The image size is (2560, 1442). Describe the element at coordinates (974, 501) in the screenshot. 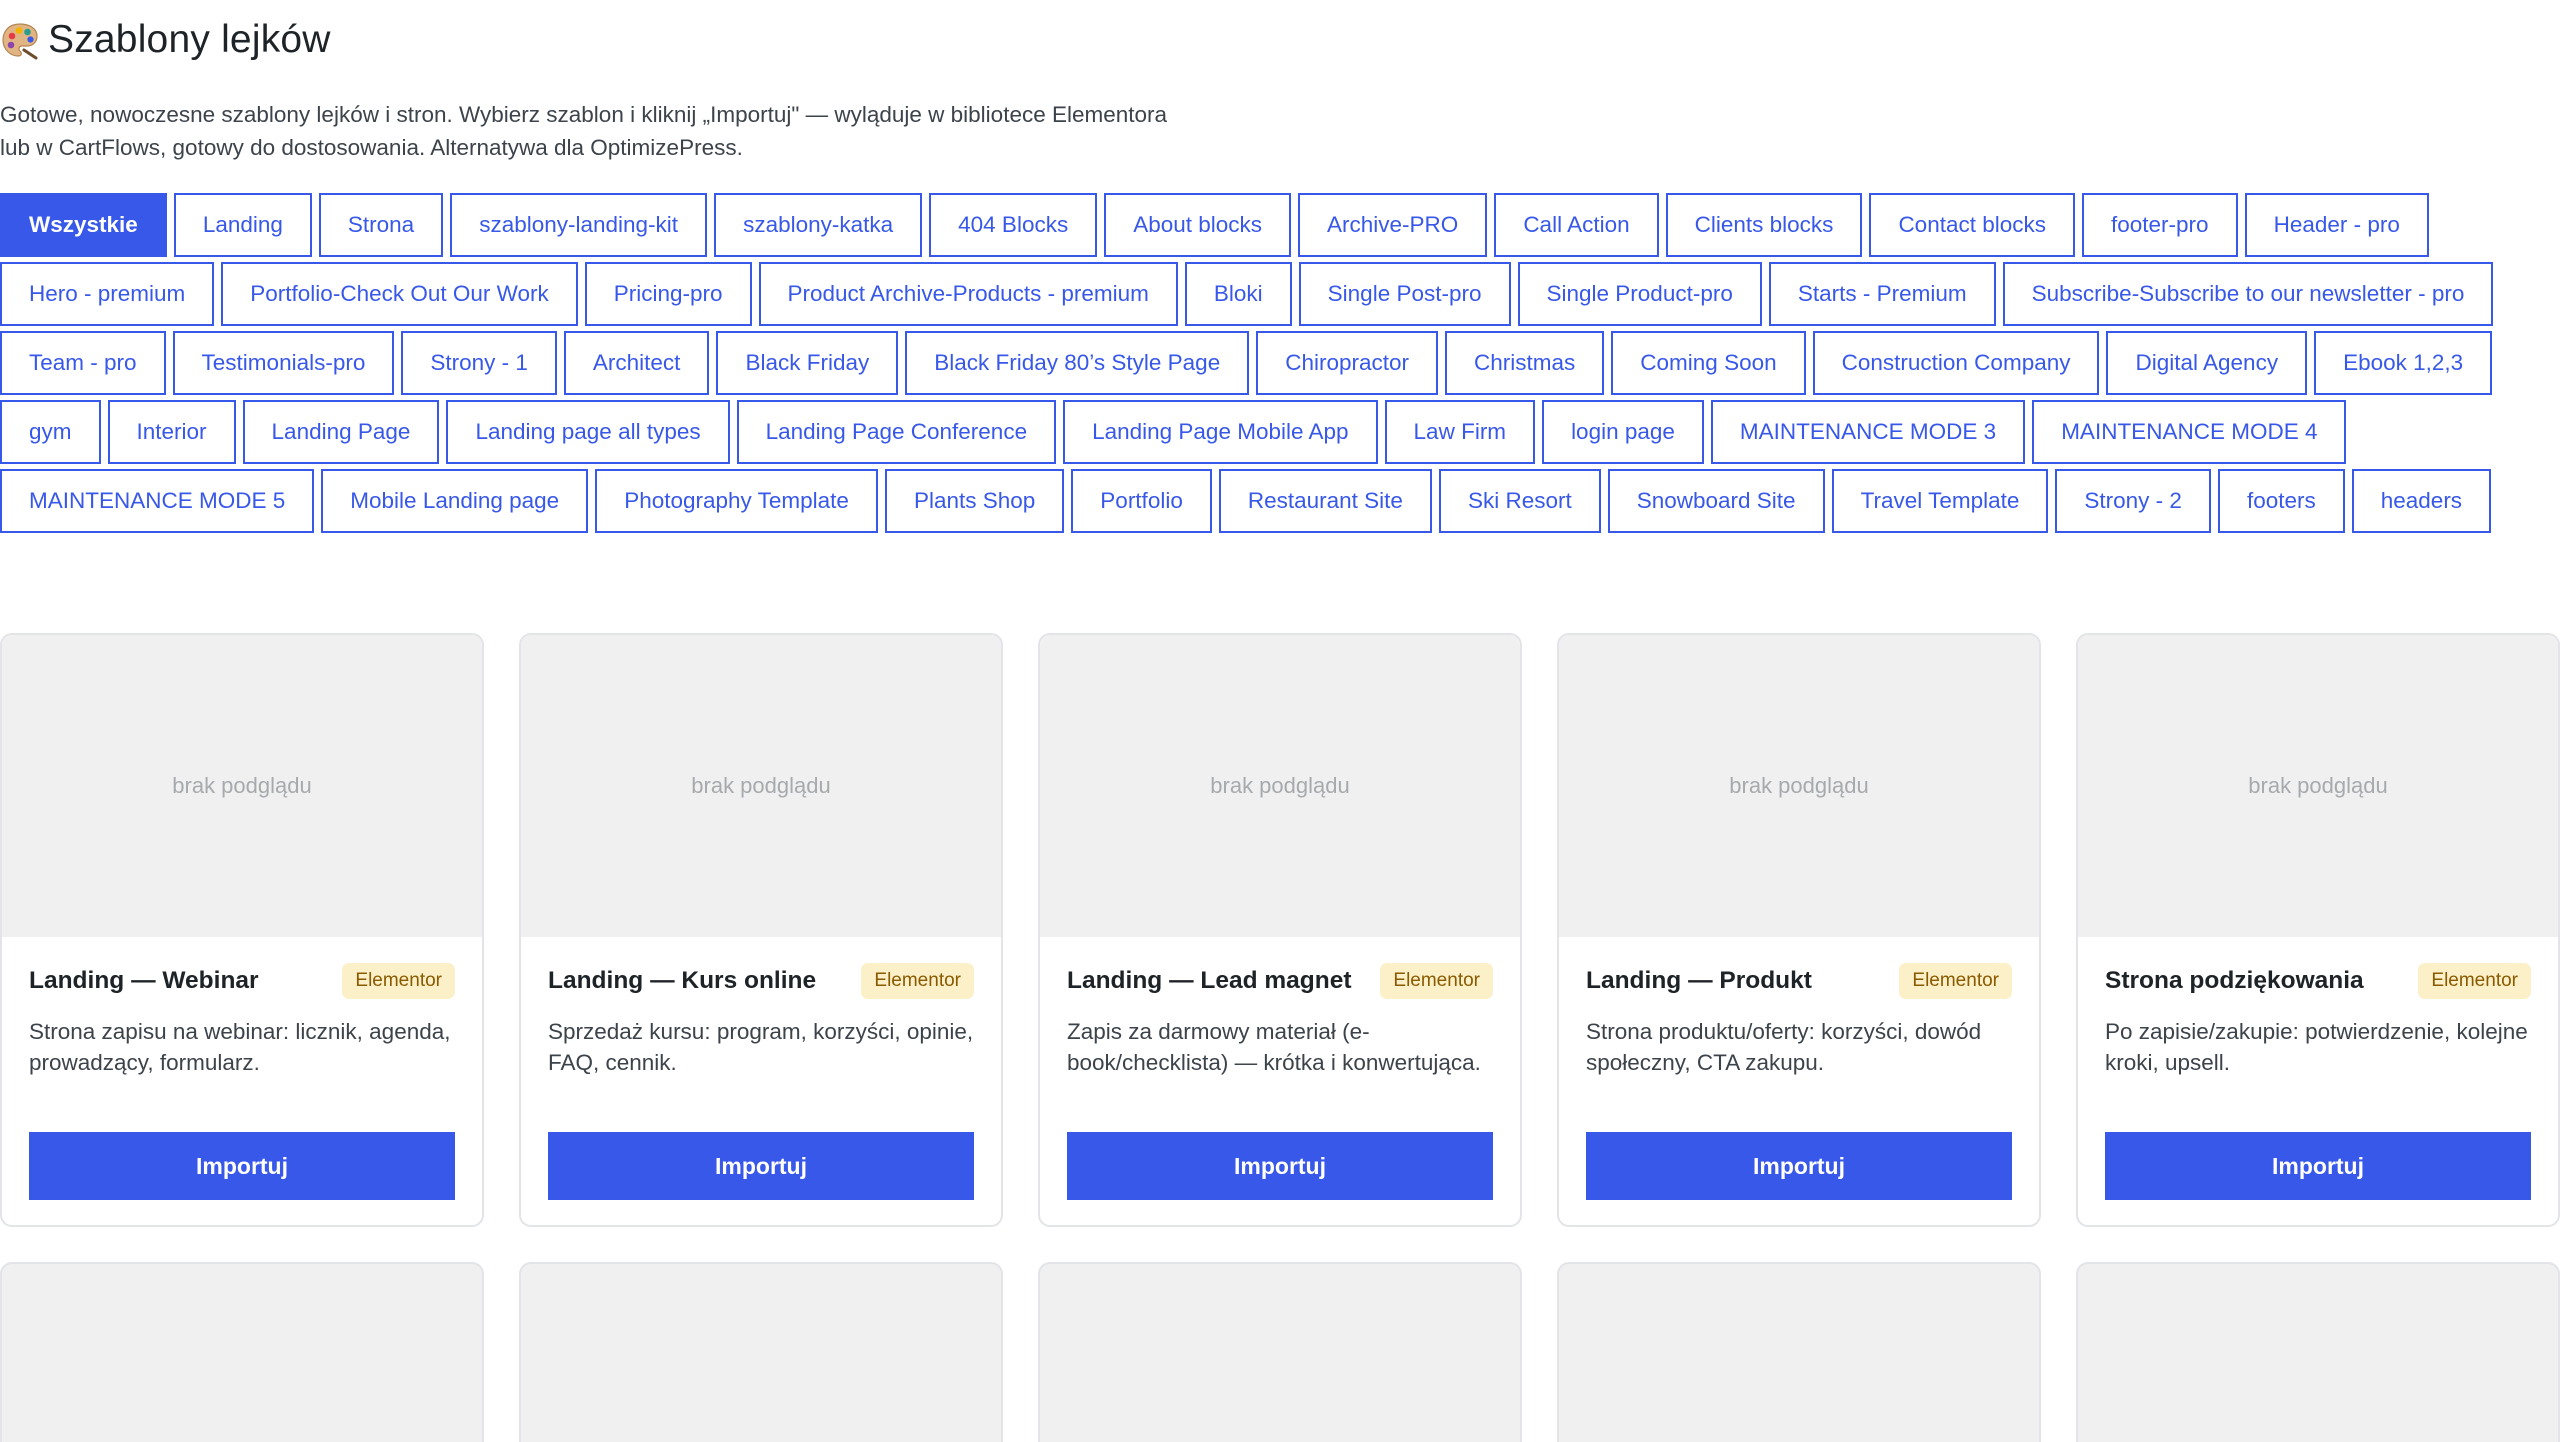

I see `filter-chip: Plants Shop` at that location.